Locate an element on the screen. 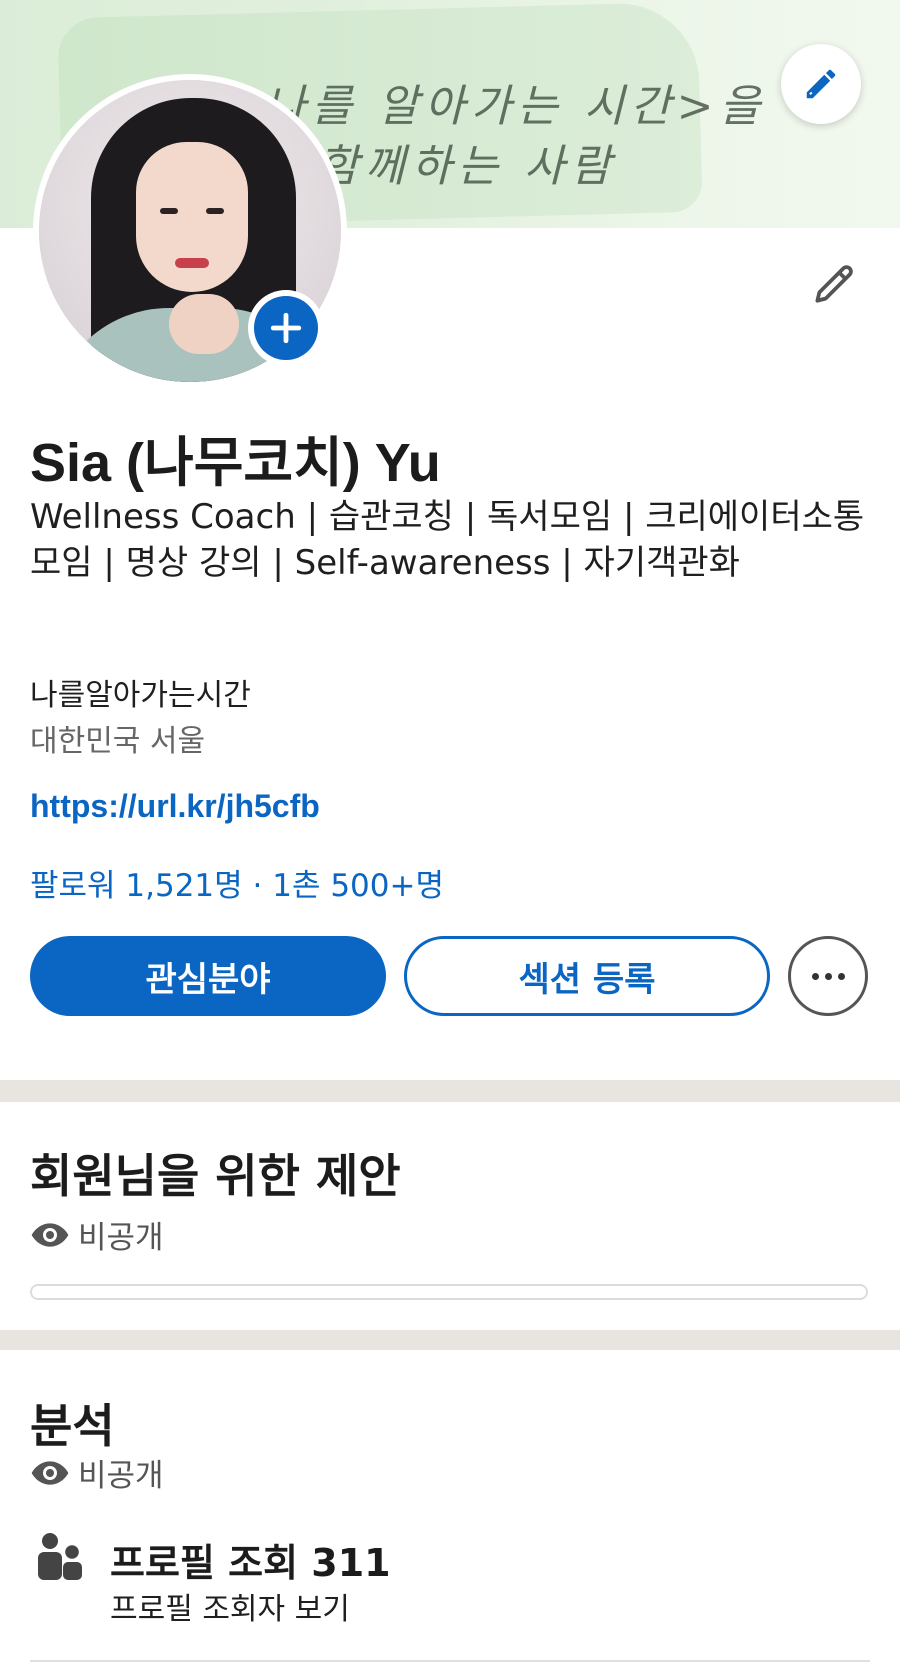  profile-location: 대한민국 서울 is located at coordinates (118, 741).